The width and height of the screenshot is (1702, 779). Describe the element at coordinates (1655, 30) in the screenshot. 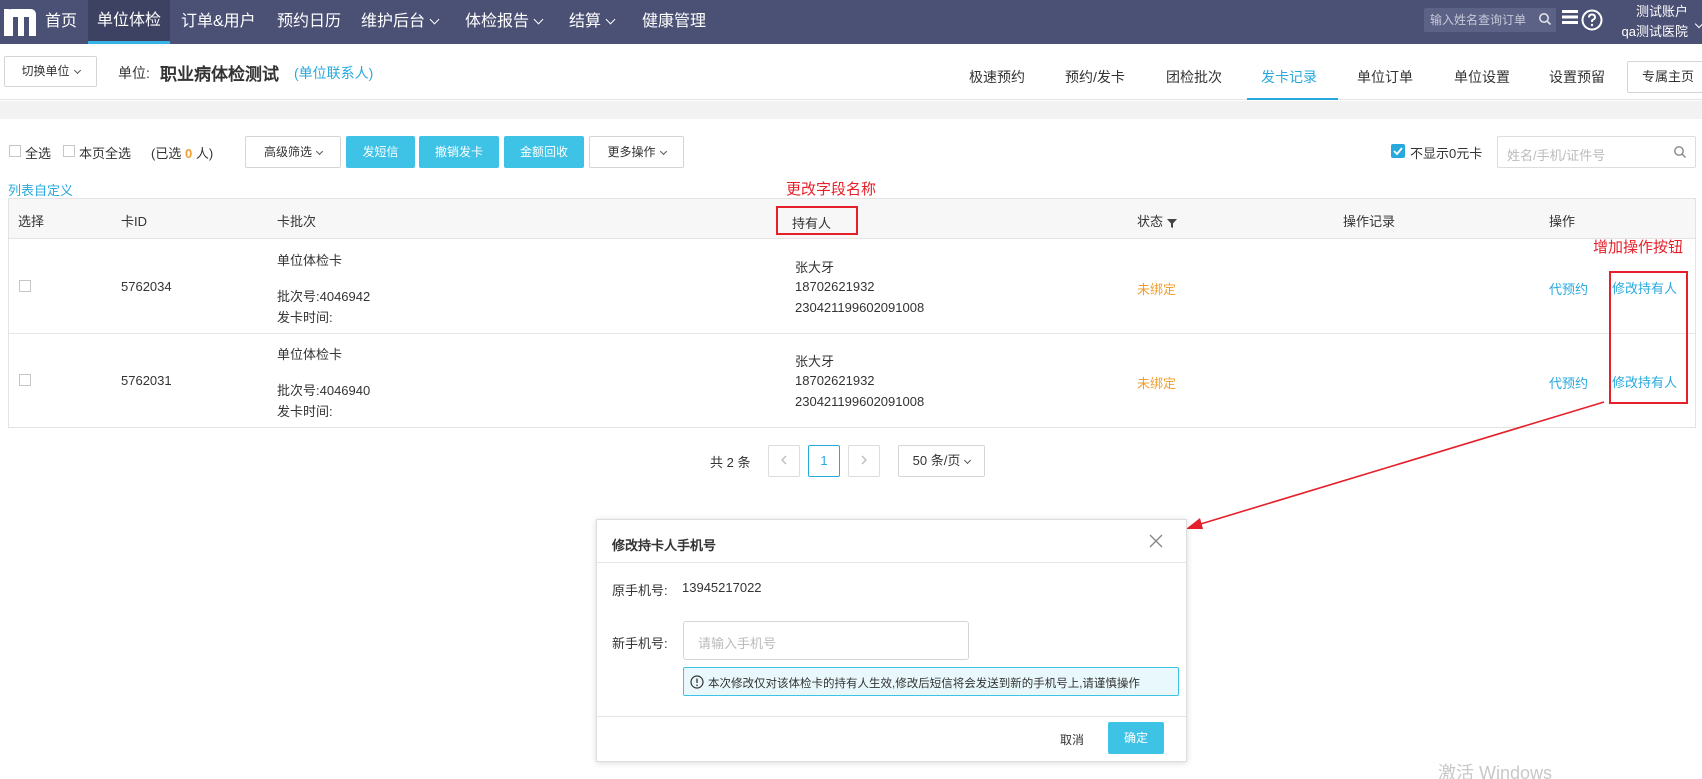

I see `hospital-name: qa测试医院` at that location.